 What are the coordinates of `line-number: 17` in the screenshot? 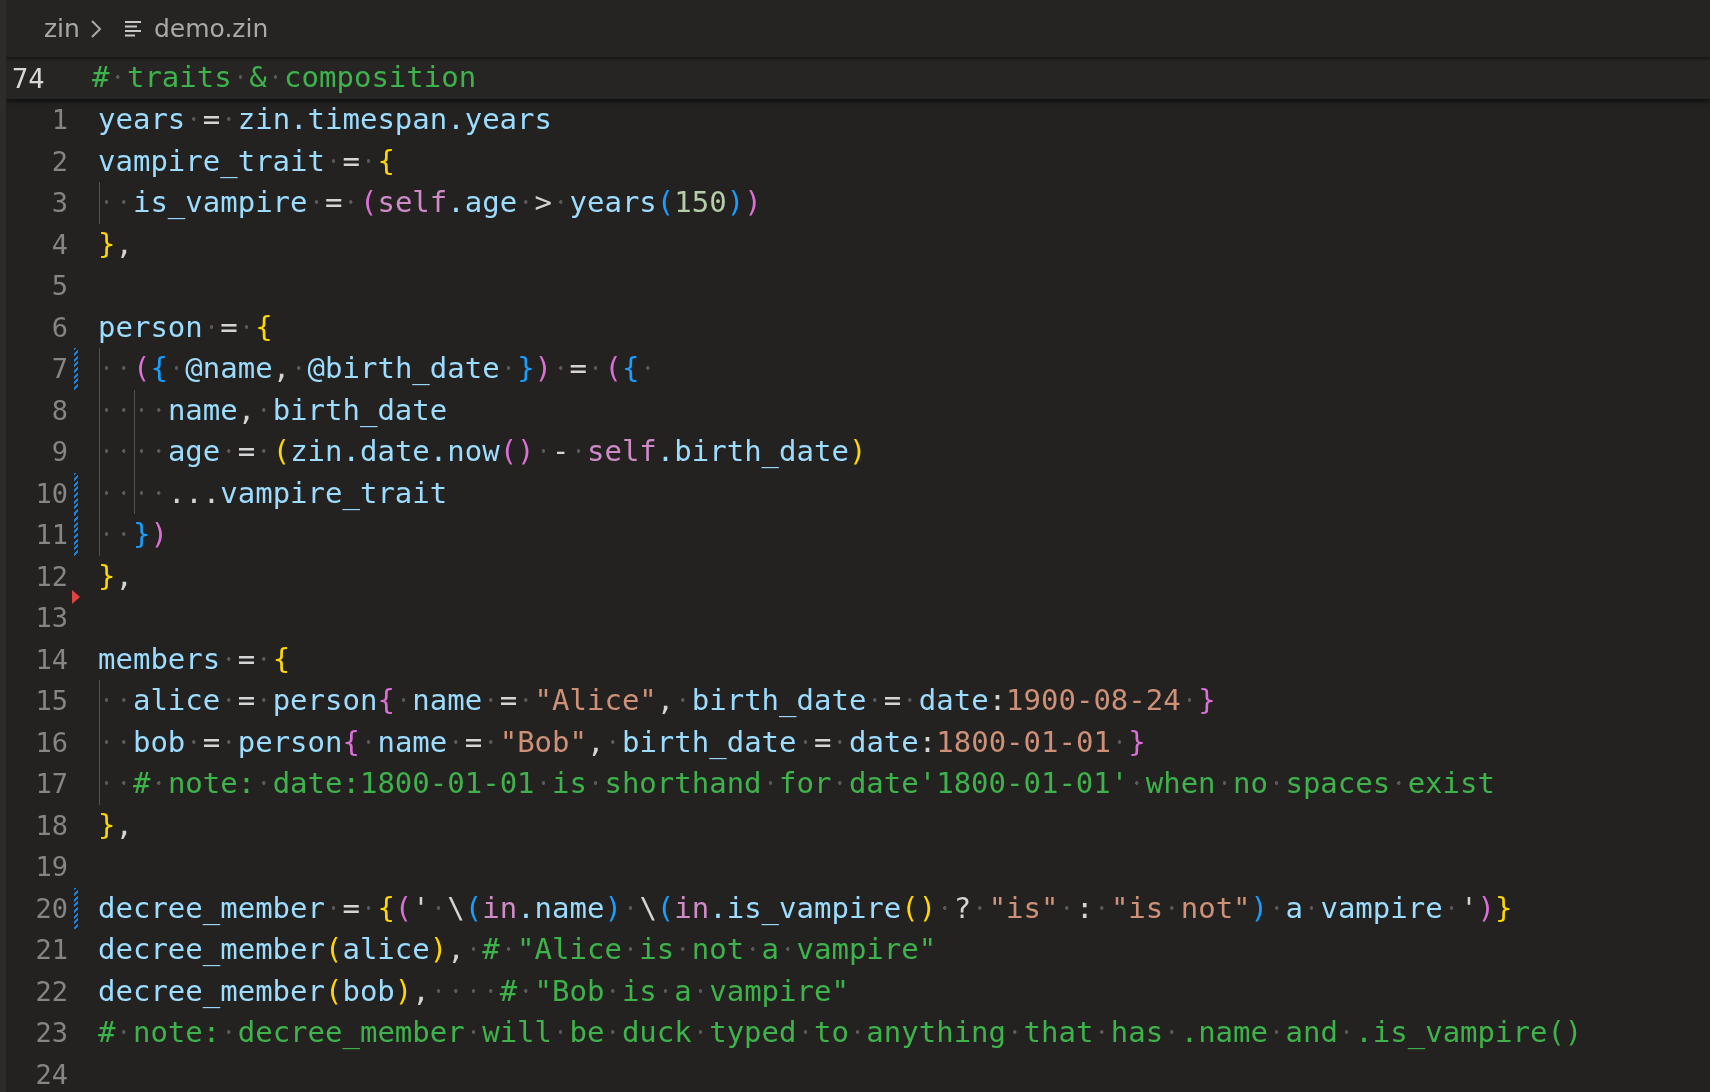 It's located at (51, 784).